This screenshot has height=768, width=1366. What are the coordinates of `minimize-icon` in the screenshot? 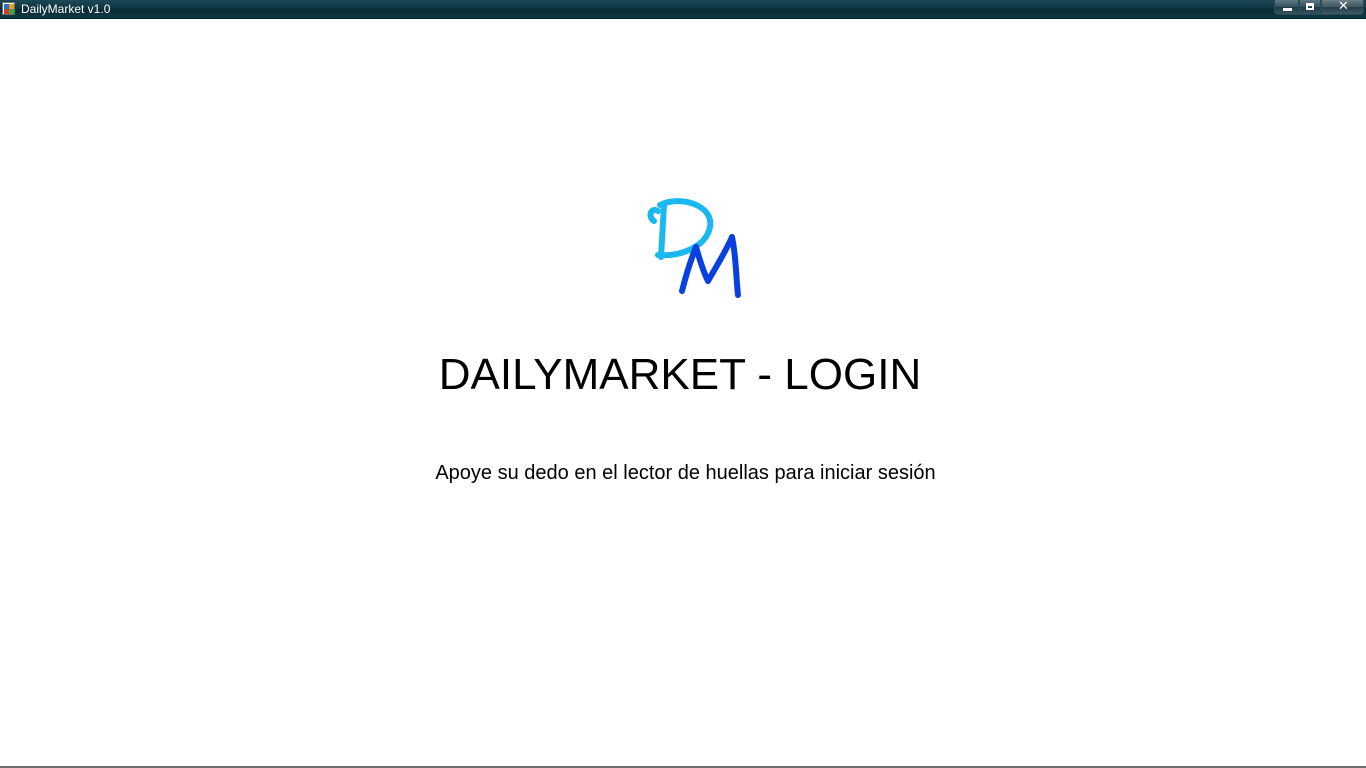 It's located at (1287, 9).